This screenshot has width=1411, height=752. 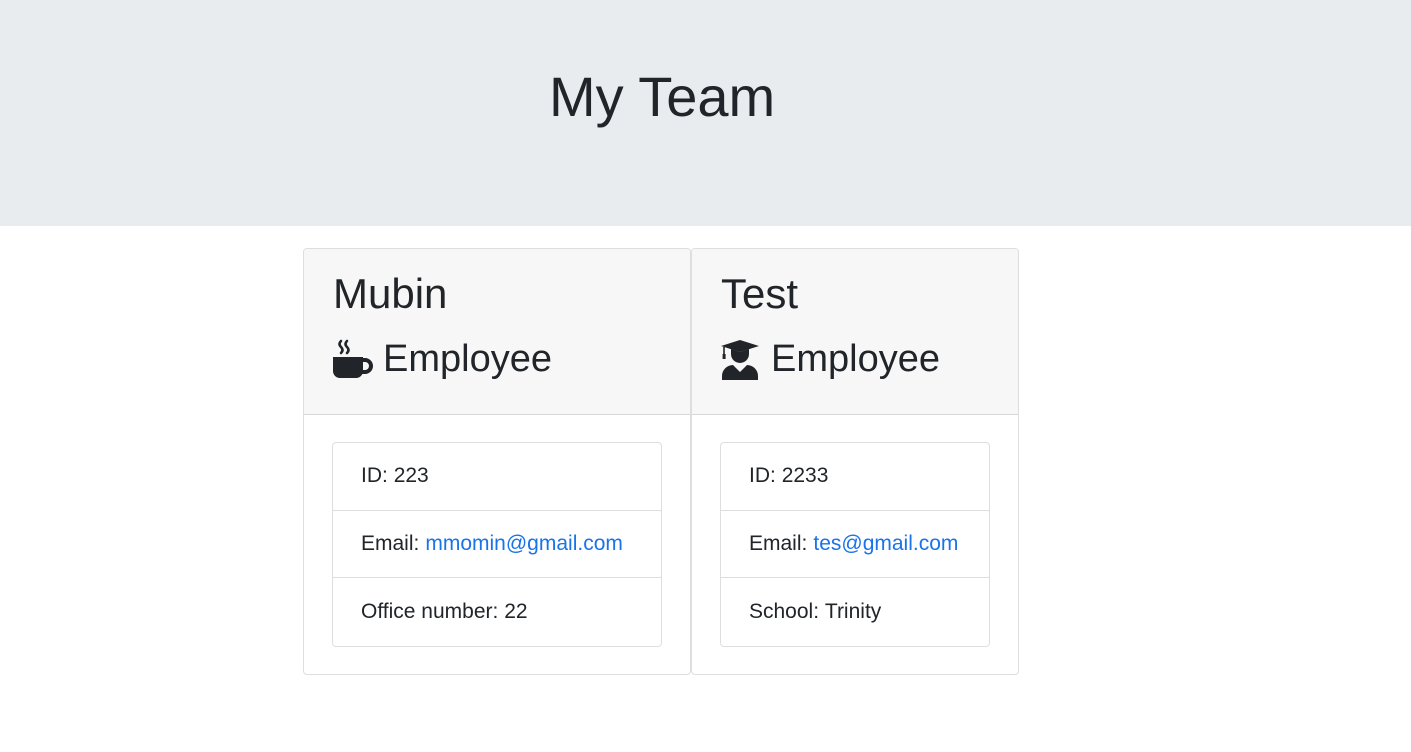 What do you see at coordinates (784, 611) in the screenshot?
I see `school-label: School:` at bounding box center [784, 611].